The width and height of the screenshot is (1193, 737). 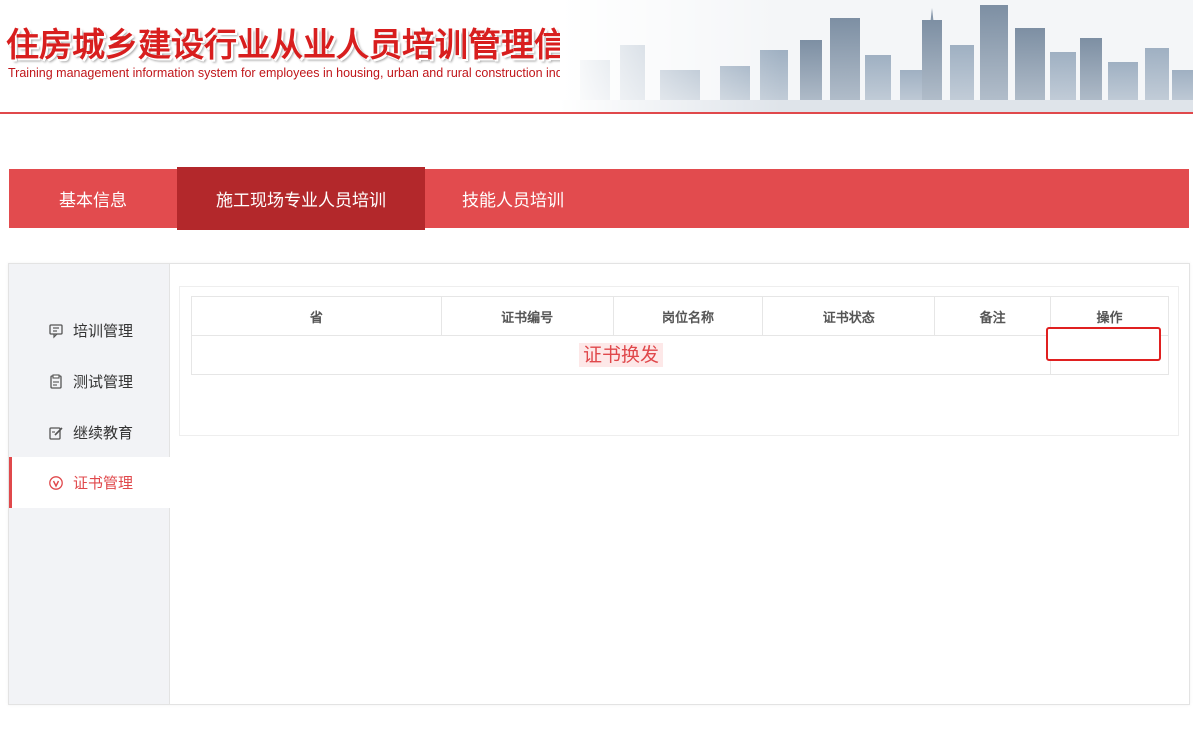 What do you see at coordinates (103, 483) in the screenshot?
I see `sidebar-item-label: 证书管理` at bounding box center [103, 483].